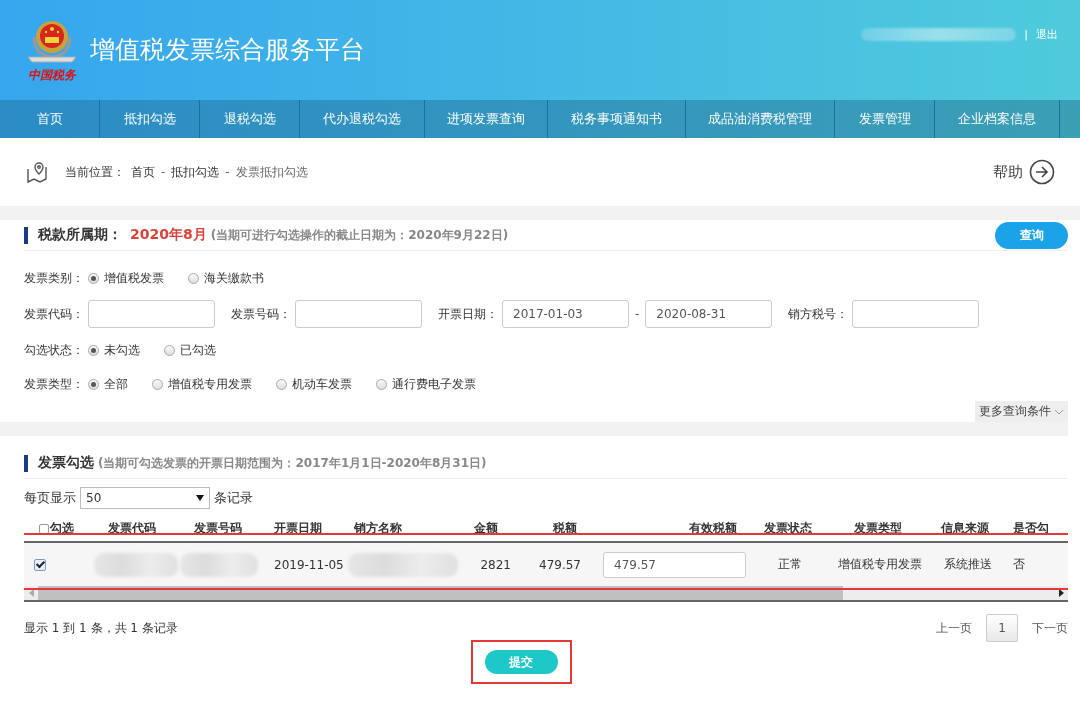  What do you see at coordinates (818, 314) in the screenshot?
I see `filter-label: 销方税号：` at bounding box center [818, 314].